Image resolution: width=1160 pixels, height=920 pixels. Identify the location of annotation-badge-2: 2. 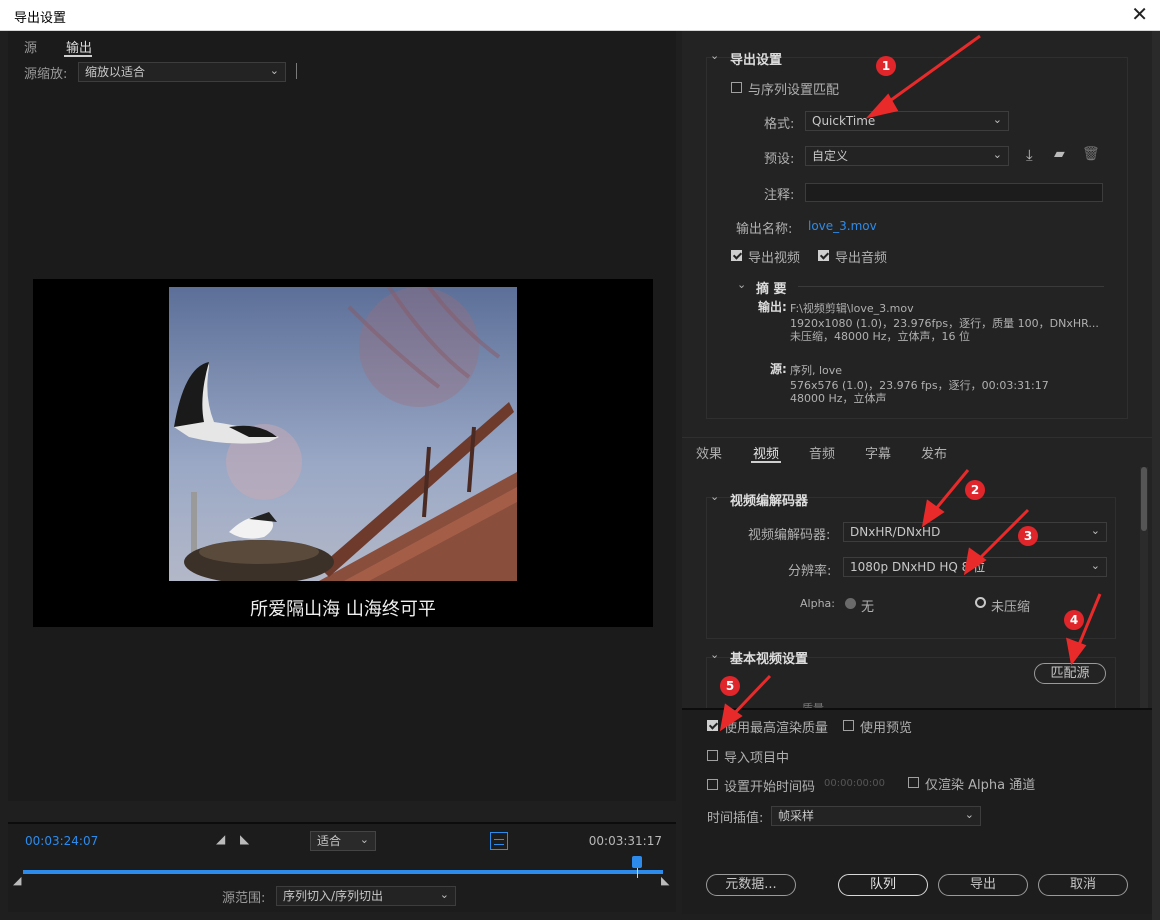
(975, 490).